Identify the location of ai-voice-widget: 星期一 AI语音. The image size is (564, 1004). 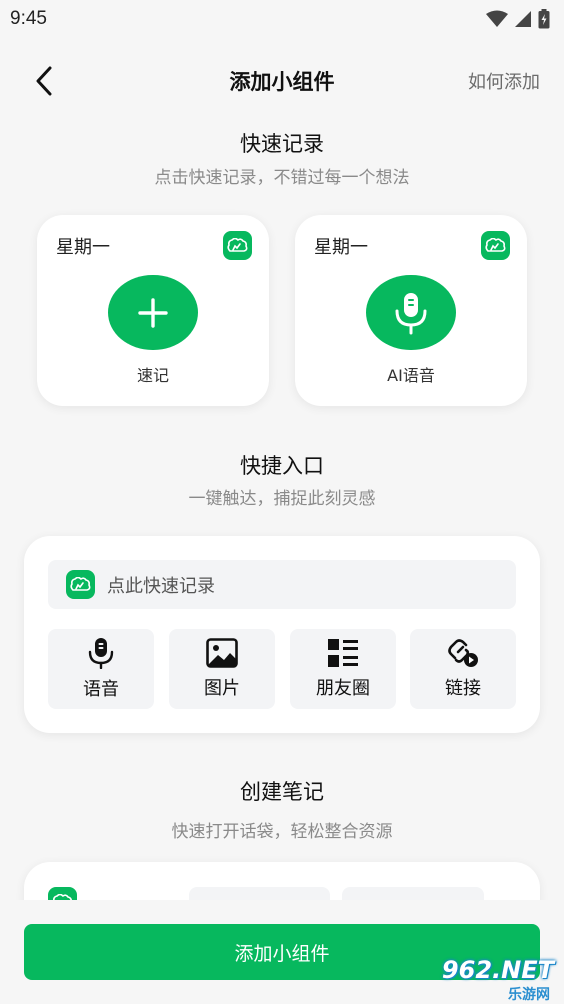
(411, 310).